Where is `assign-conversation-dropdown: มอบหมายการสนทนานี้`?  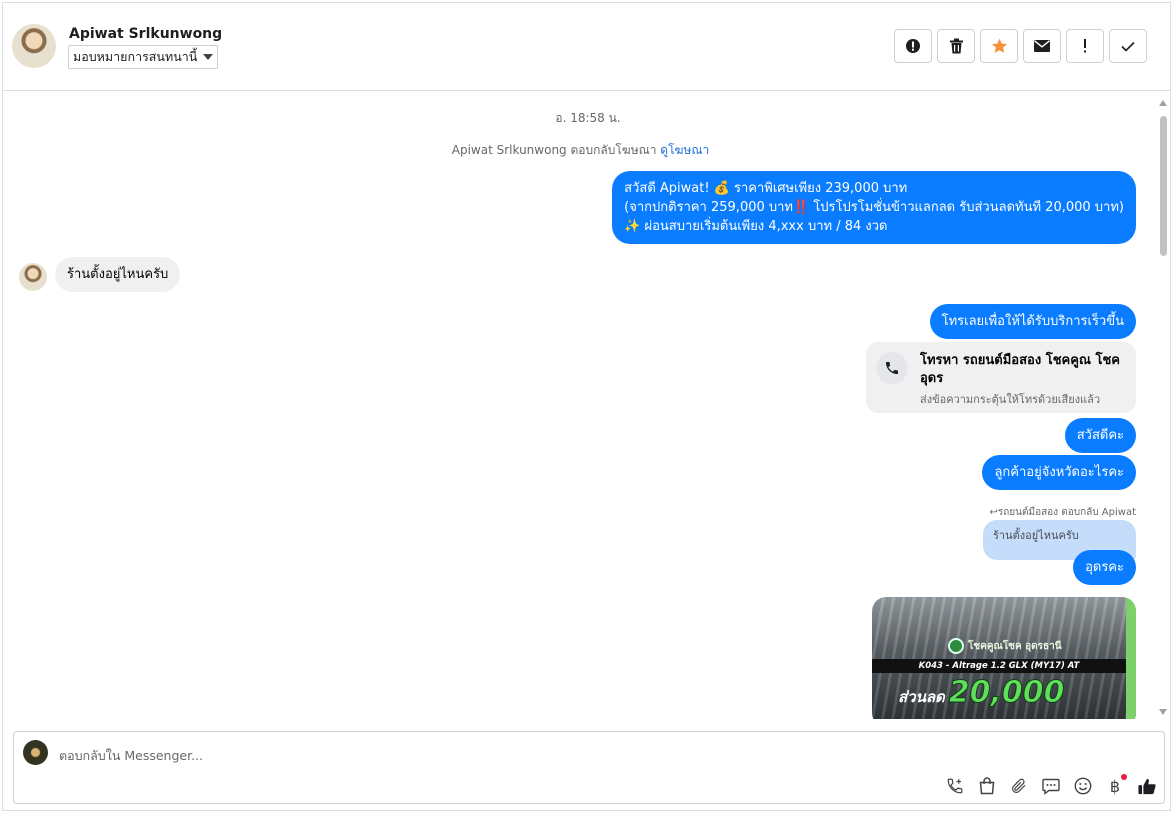 assign-conversation-dropdown: มอบหมายการสนทนานี้ is located at coordinates (143, 57).